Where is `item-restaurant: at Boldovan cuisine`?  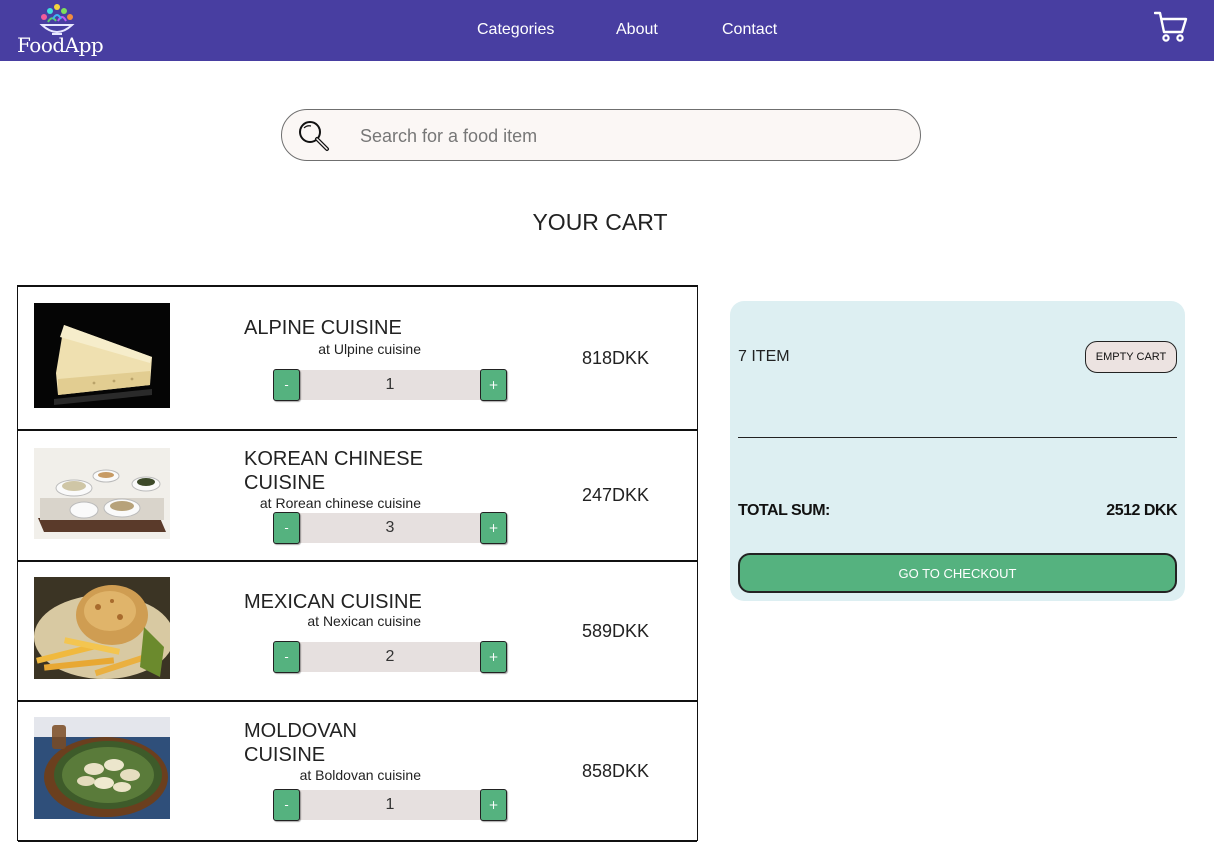 item-restaurant: at Boldovan cuisine is located at coordinates (360, 775).